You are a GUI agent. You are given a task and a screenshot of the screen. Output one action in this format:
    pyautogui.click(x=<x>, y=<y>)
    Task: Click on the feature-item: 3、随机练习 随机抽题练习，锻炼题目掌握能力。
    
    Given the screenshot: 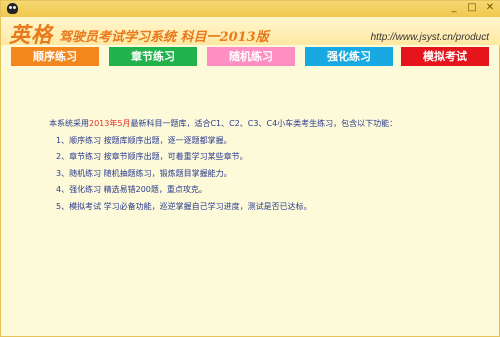 What is the action you would take?
    pyautogui.click(x=144, y=173)
    